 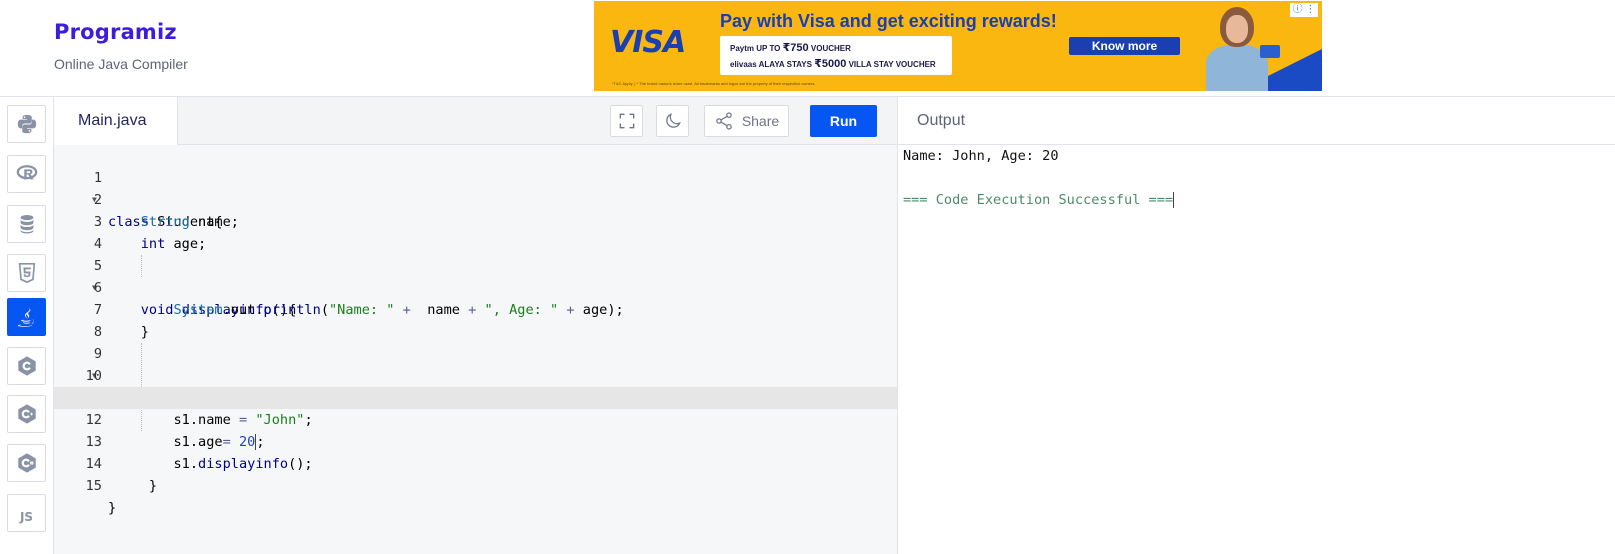 What do you see at coordinates (475, 374) in the screenshot?
I see `code-line: 10 Student s1 = new Student();` at bounding box center [475, 374].